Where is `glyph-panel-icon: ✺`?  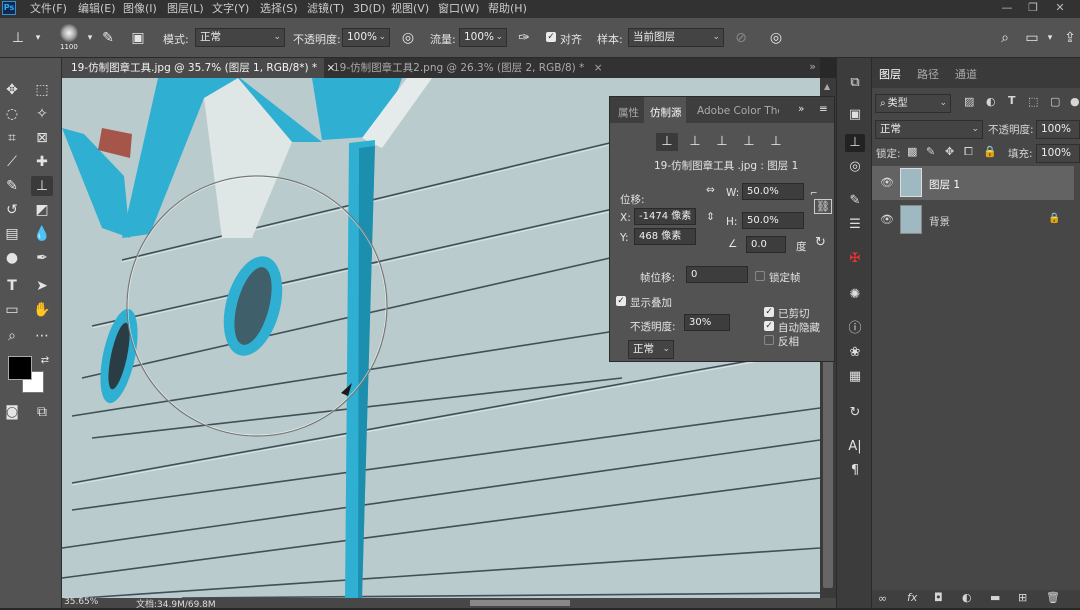
glyph-panel-icon: ✺ is located at coordinates (855, 295).